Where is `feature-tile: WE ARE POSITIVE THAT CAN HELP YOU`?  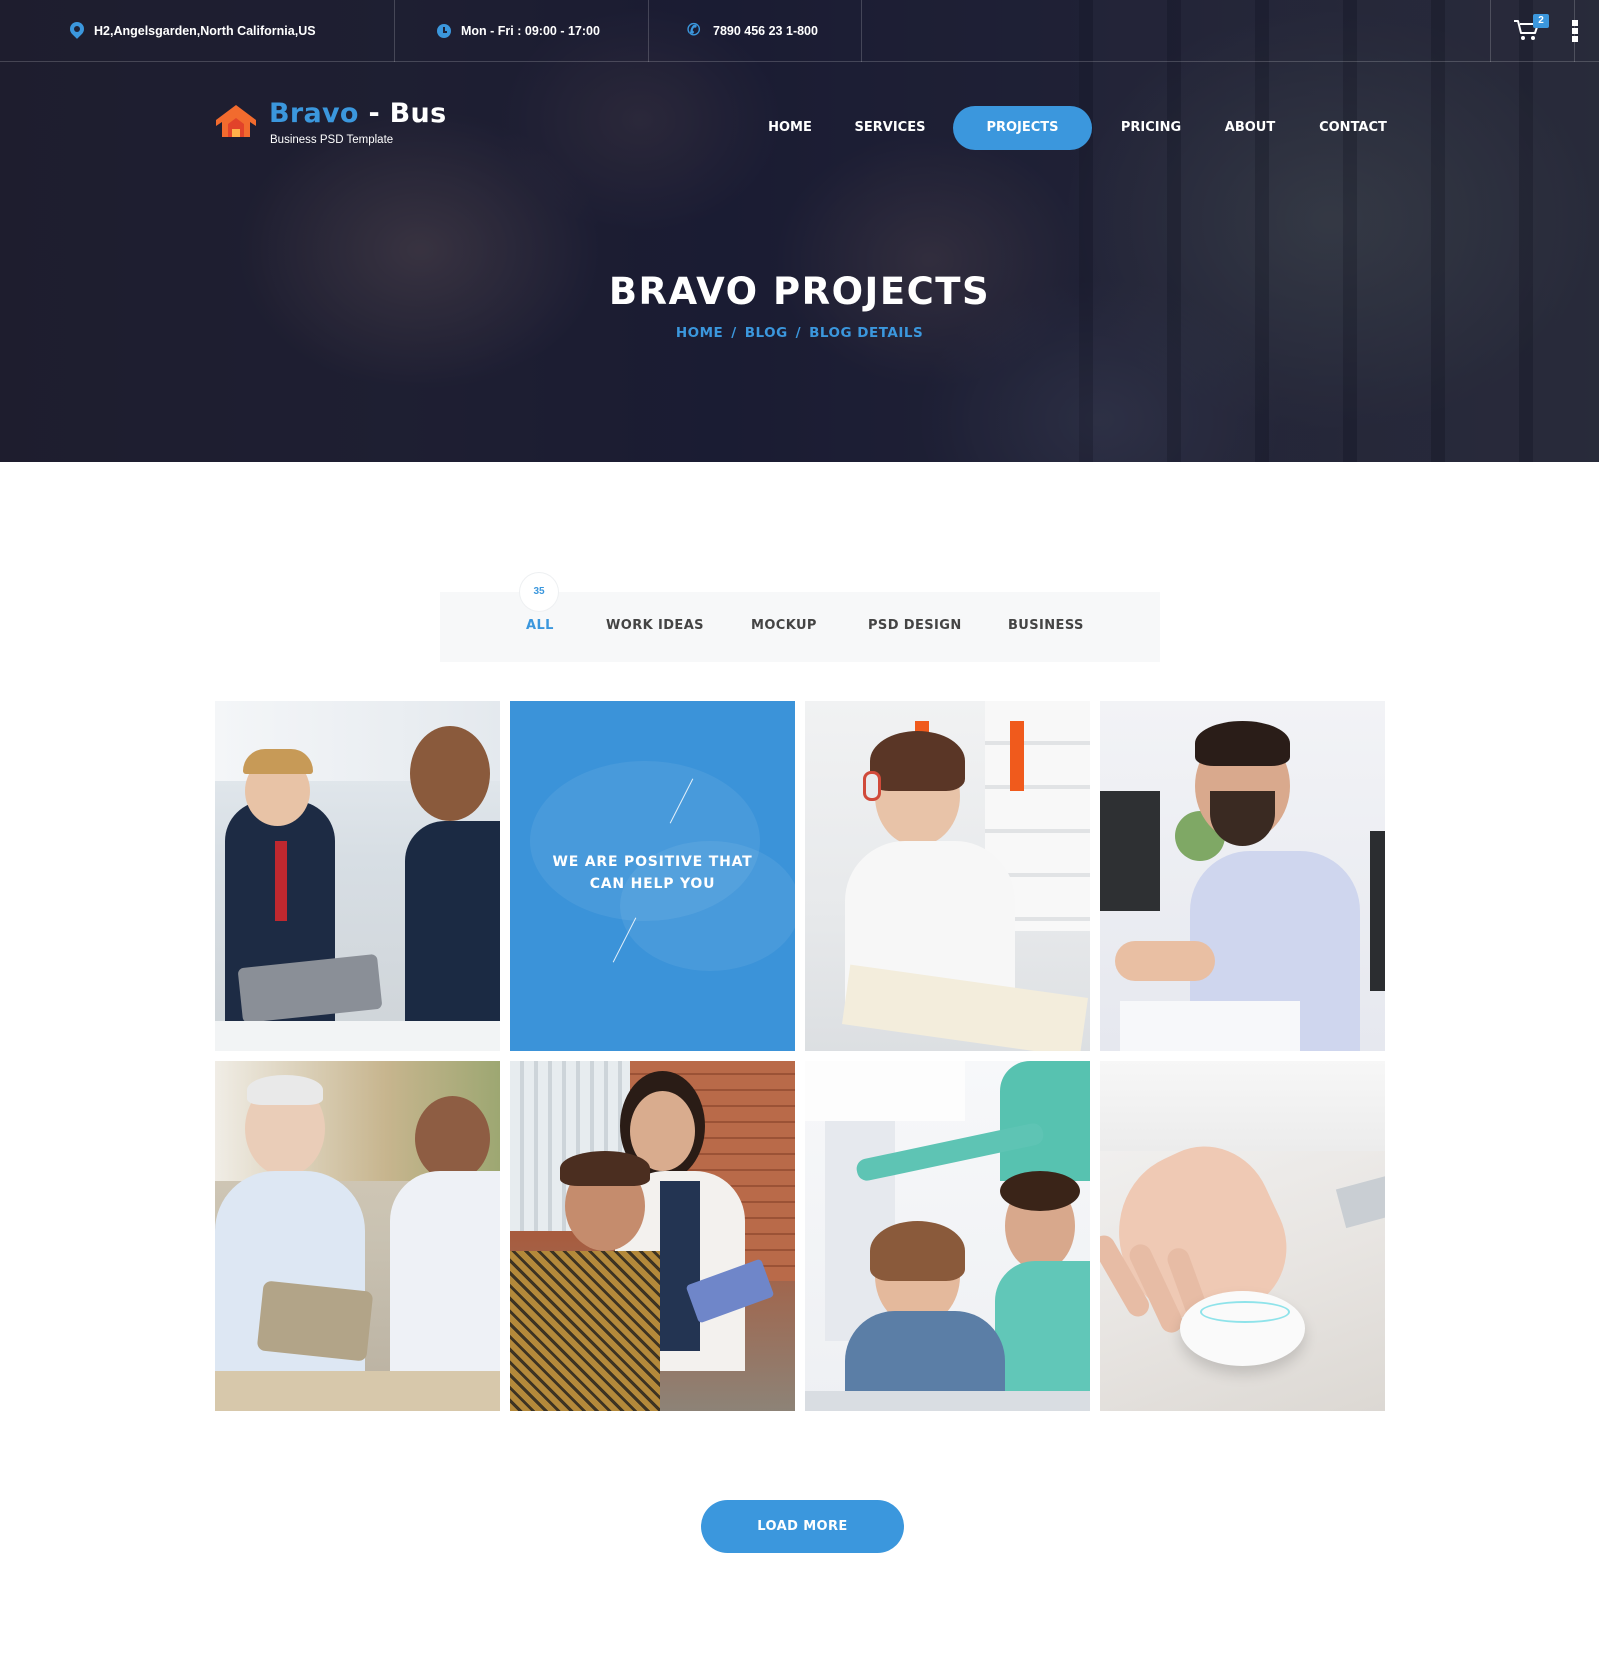 feature-tile: WE ARE POSITIVE THAT CAN HELP YOU is located at coordinates (652, 876).